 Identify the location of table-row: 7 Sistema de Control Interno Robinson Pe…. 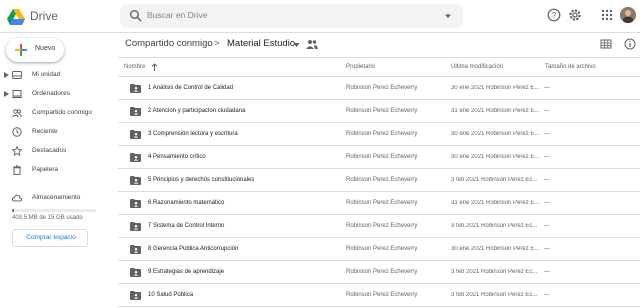
(379, 226).